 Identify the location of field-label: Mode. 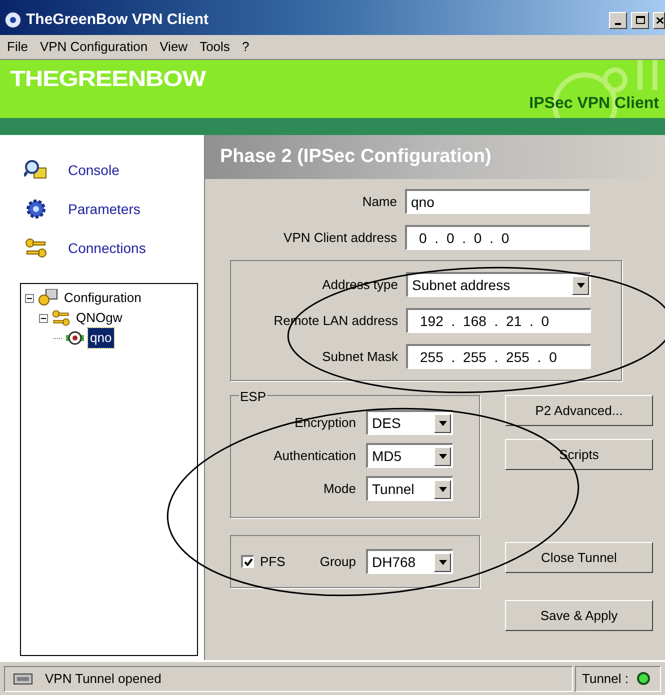
(339, 489).